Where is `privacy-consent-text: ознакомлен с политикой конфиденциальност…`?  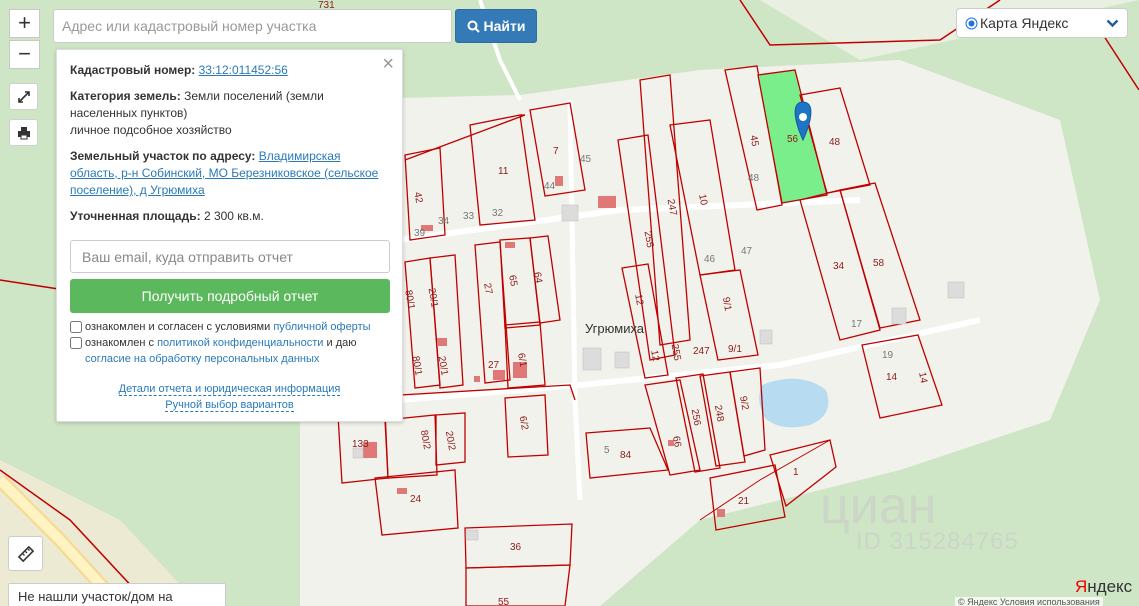 privacy-consent-text: ознакомлен с политикой конфиденциальност… is located at coordinates (237, 351).